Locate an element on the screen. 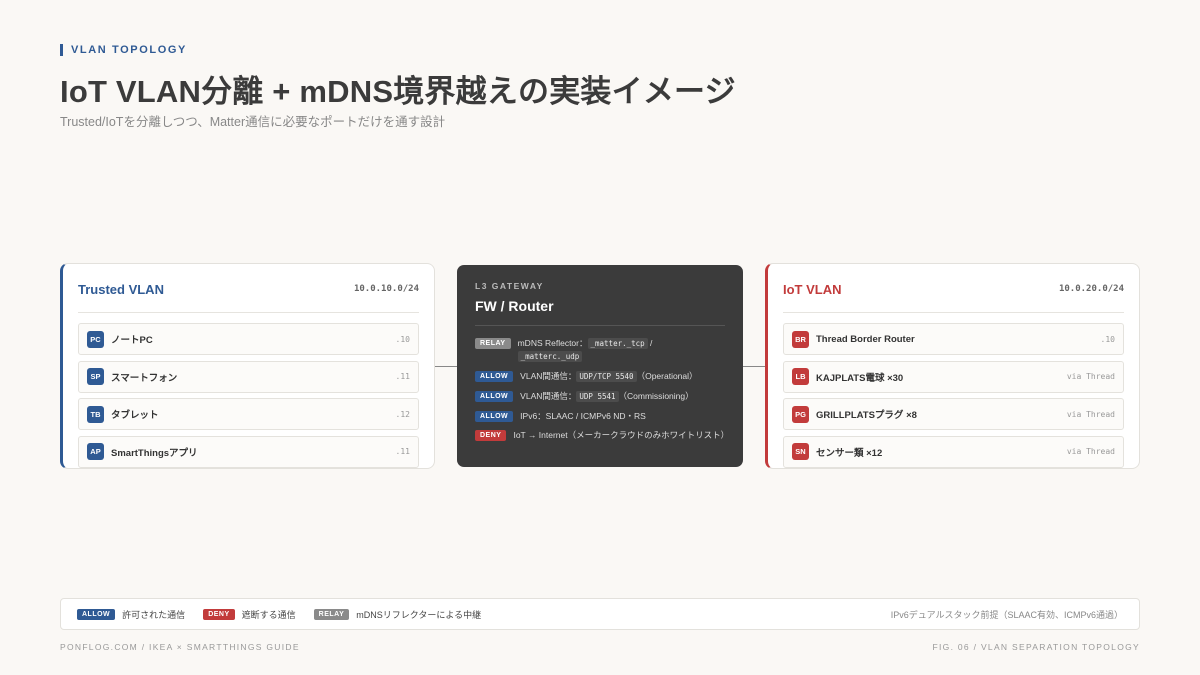  gateway-title: FW / Router is located at coordinates (600, 312).